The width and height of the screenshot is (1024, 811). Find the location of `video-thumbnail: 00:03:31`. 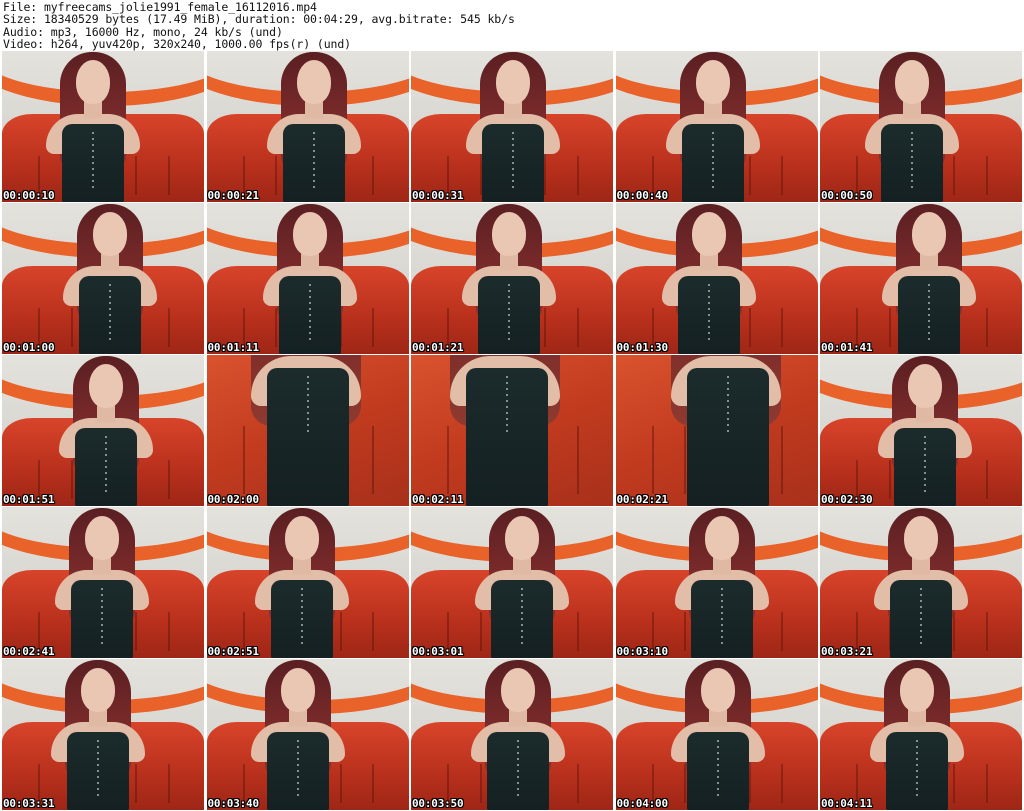

video-thumbnail: 00:03:31 is located at coordinates (103, 734).